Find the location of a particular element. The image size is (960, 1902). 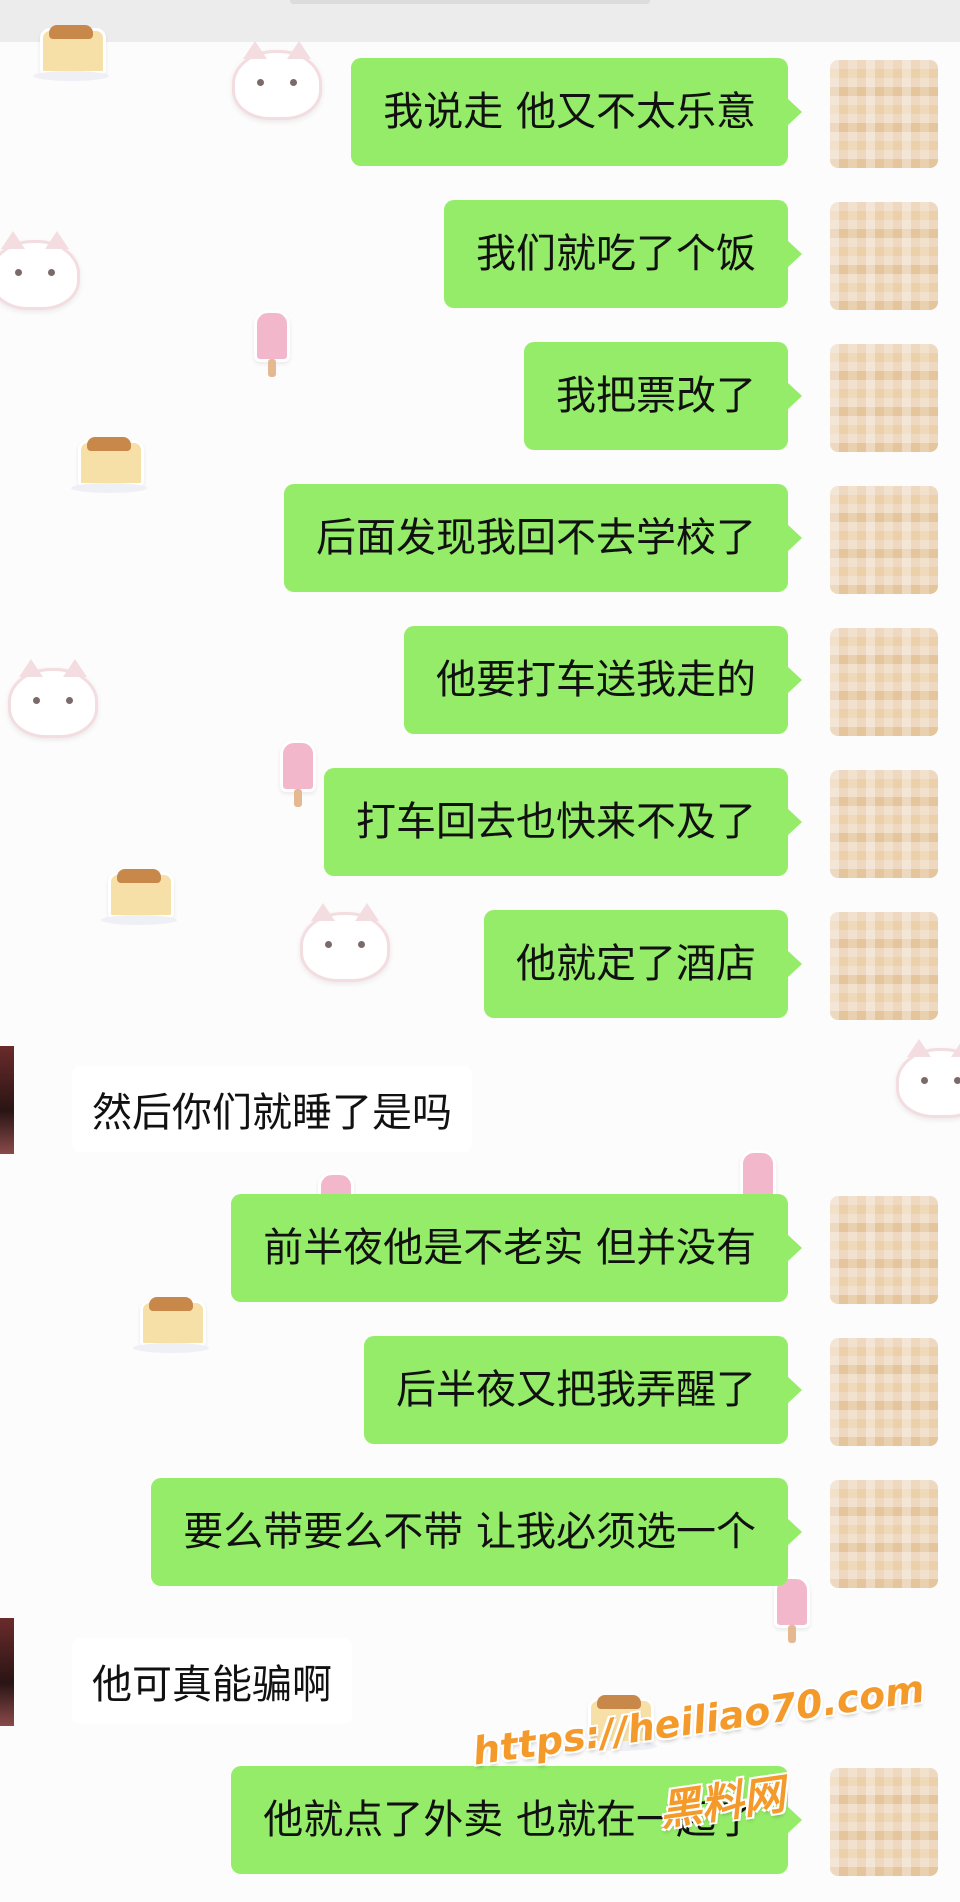

message-row: 然后你们就睡了是吗 is located at coordinates (480, 1101).